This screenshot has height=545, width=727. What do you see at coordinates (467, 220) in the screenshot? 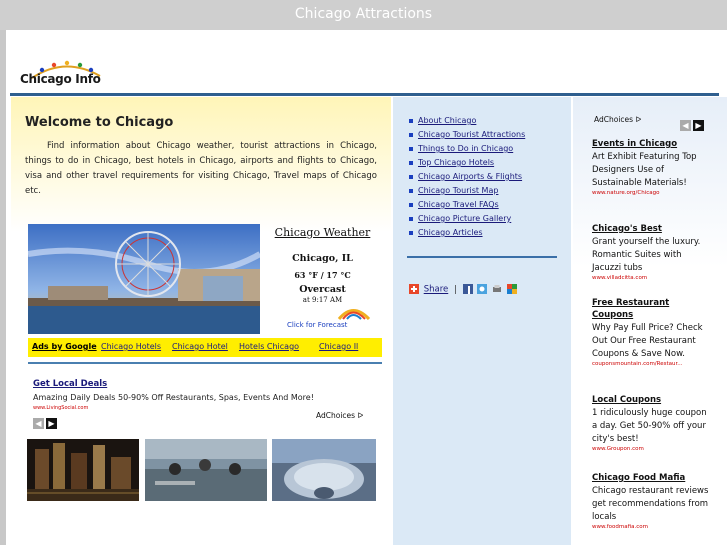
I see `nav-item-gallery: Chicago Picture Gallery` at bounding box center [467, 220].